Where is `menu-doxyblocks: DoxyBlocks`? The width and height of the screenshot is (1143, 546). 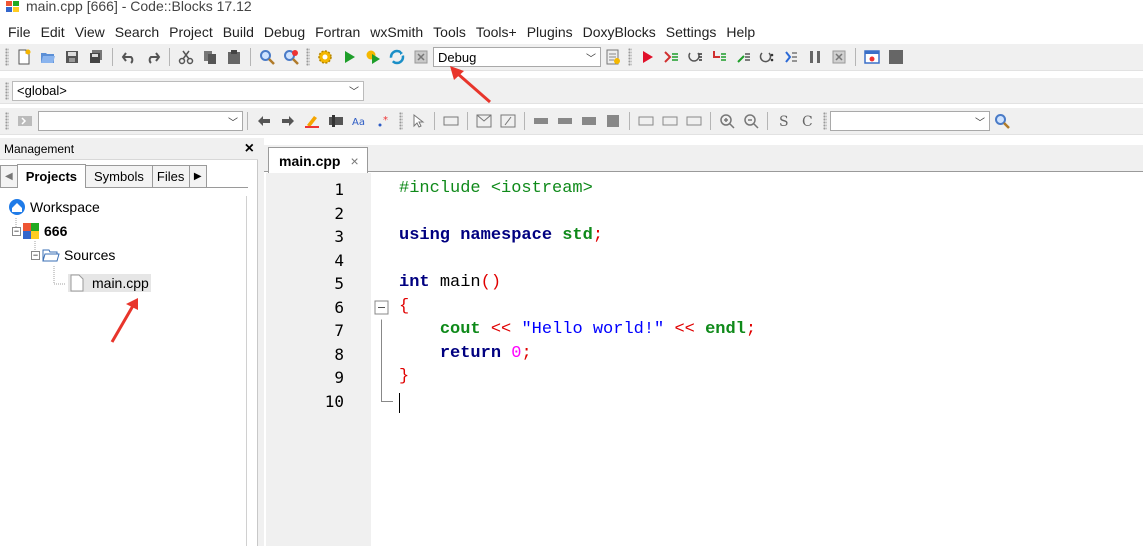 menu-doxyblocks: DoxyBlocks is located at coordinates (619, 32).